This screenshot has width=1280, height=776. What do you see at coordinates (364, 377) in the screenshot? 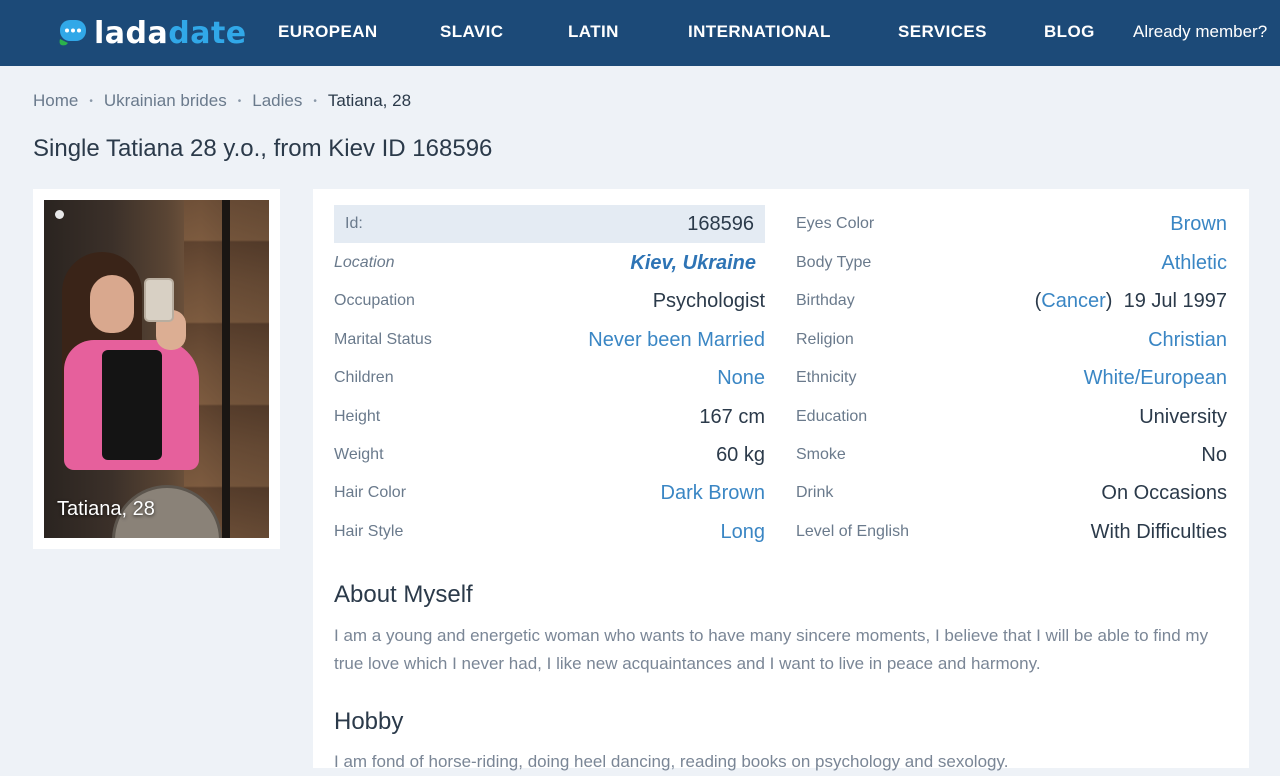
I see `field-label: Children` at bounding box center [364, 377].